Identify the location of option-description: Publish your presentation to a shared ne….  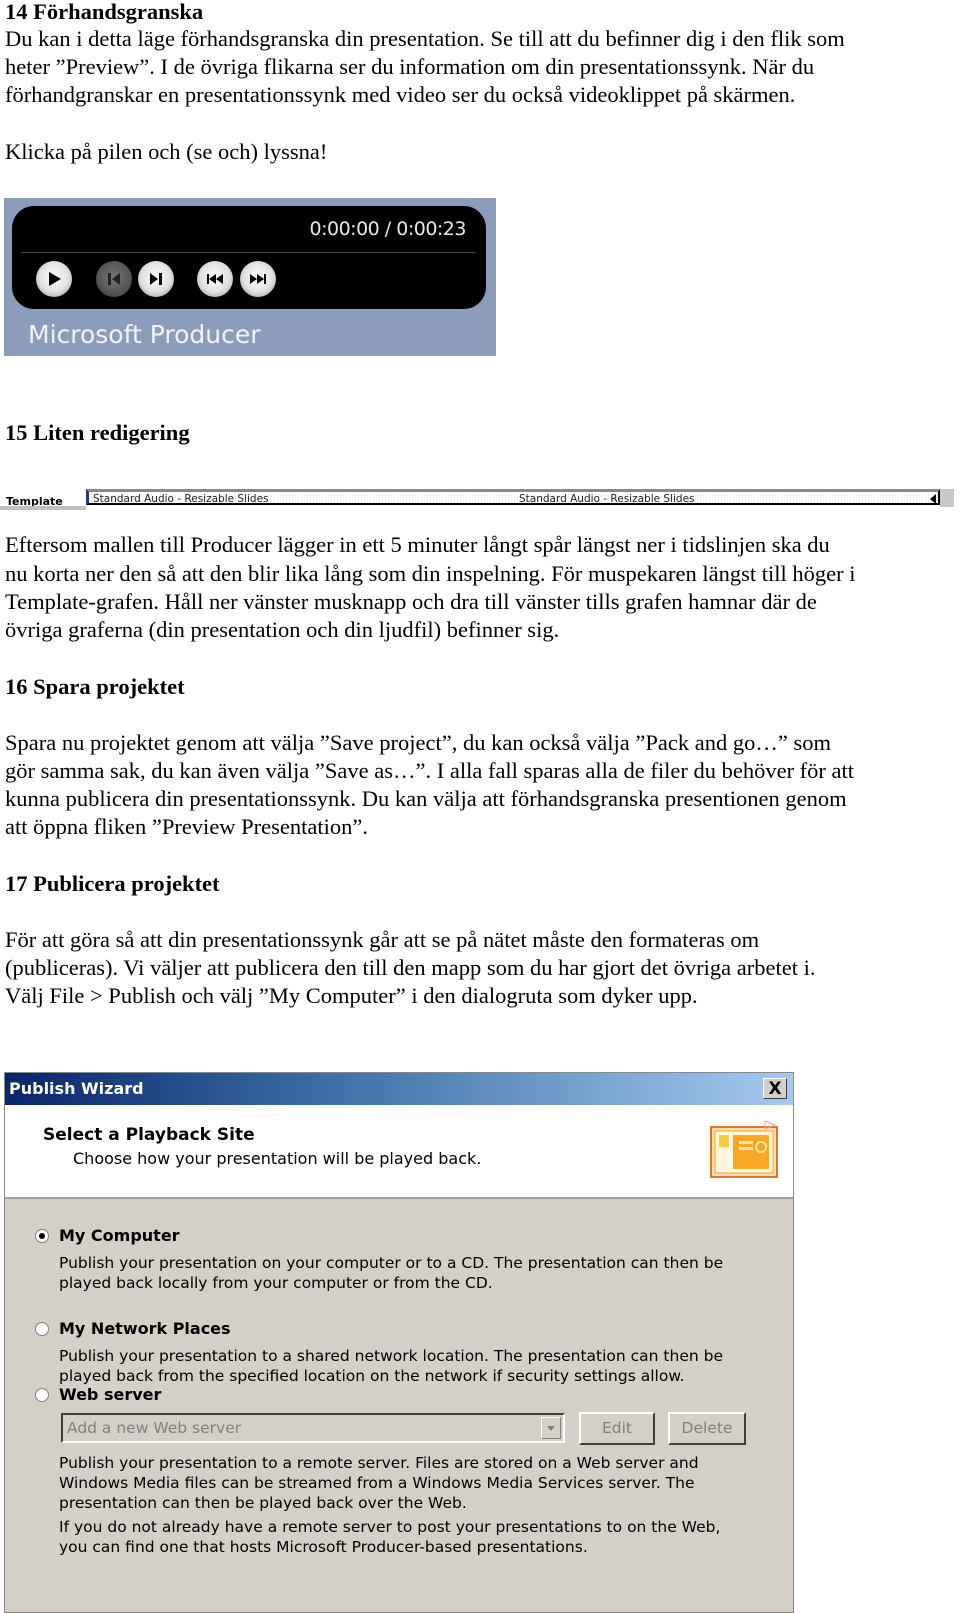
(391, 1356).